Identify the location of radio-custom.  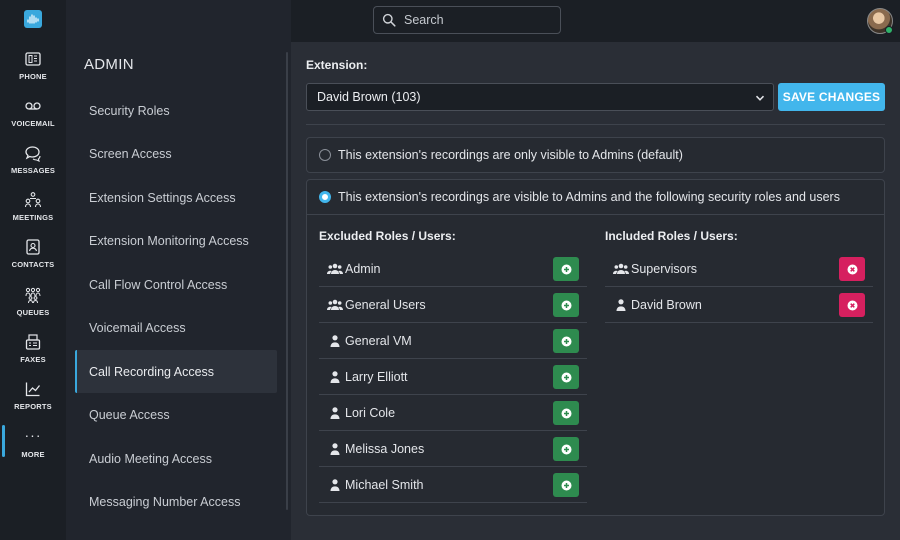
(325, 197).